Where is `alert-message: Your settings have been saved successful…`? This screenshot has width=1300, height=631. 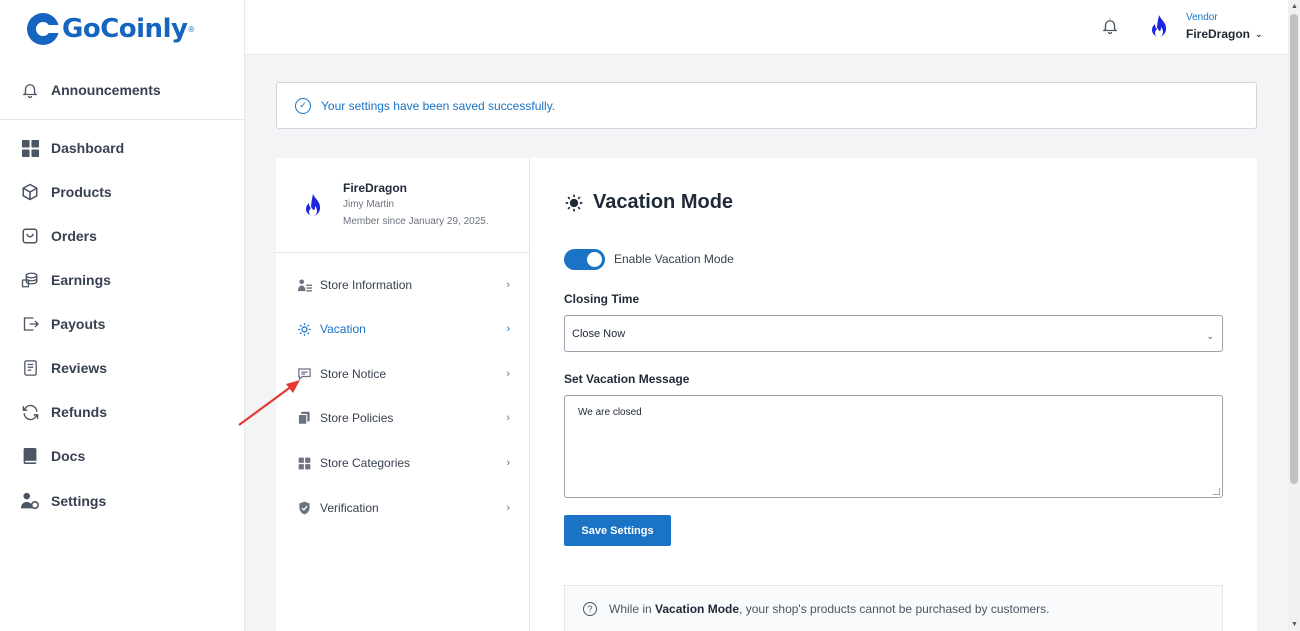 alert-message: Your settings have been saved successful… is located at coordinates (438, 105).